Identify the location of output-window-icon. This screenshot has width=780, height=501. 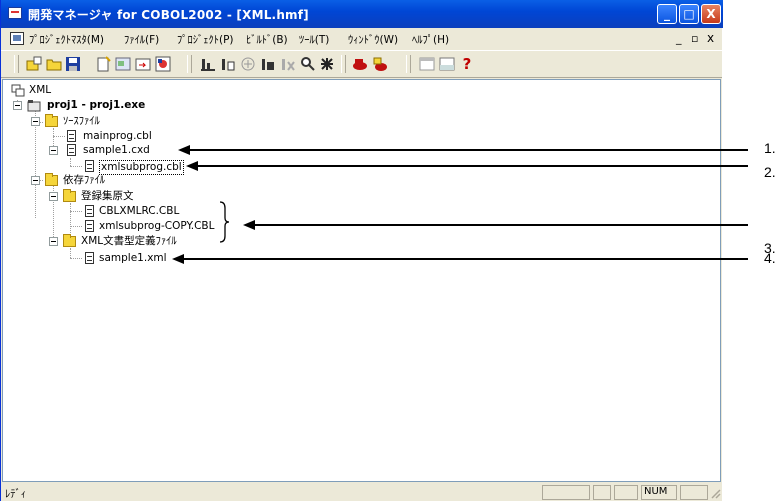
(447, 64).